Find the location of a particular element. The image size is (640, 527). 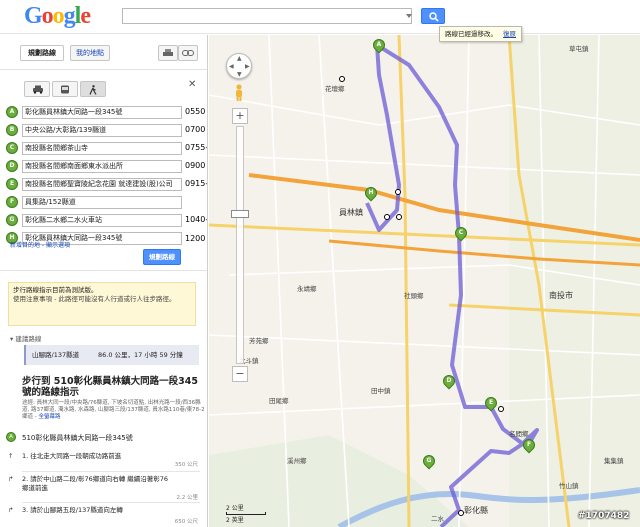

tab-my-places: 我的地點 is located at coordinates (90, 53).